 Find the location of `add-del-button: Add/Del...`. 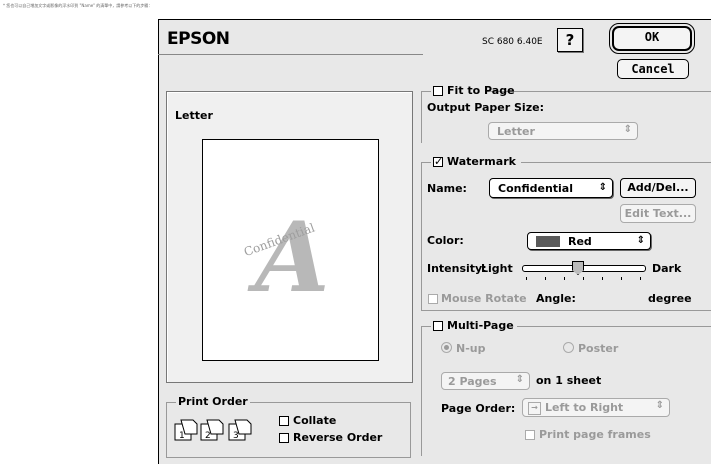

add-del-button: Add/Del... is located at coordinates (658, 188).